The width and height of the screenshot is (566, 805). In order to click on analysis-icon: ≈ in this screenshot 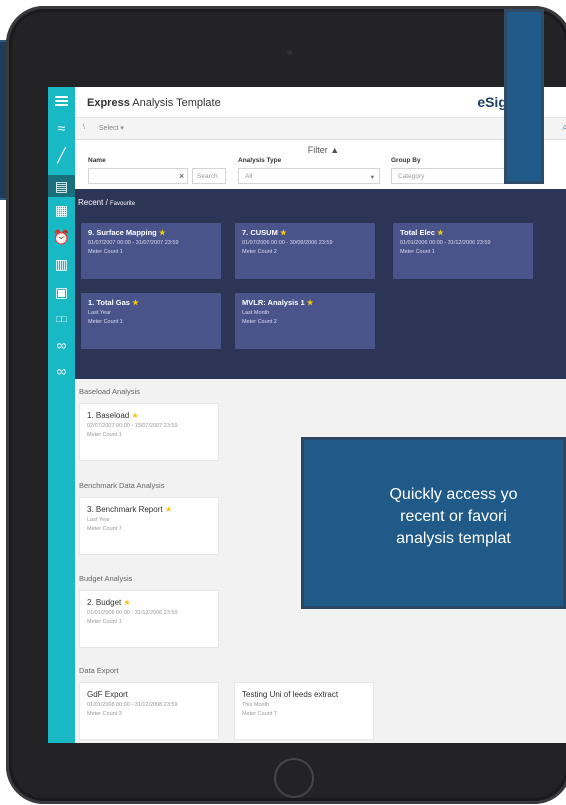, I will do `click(61, 128)`.